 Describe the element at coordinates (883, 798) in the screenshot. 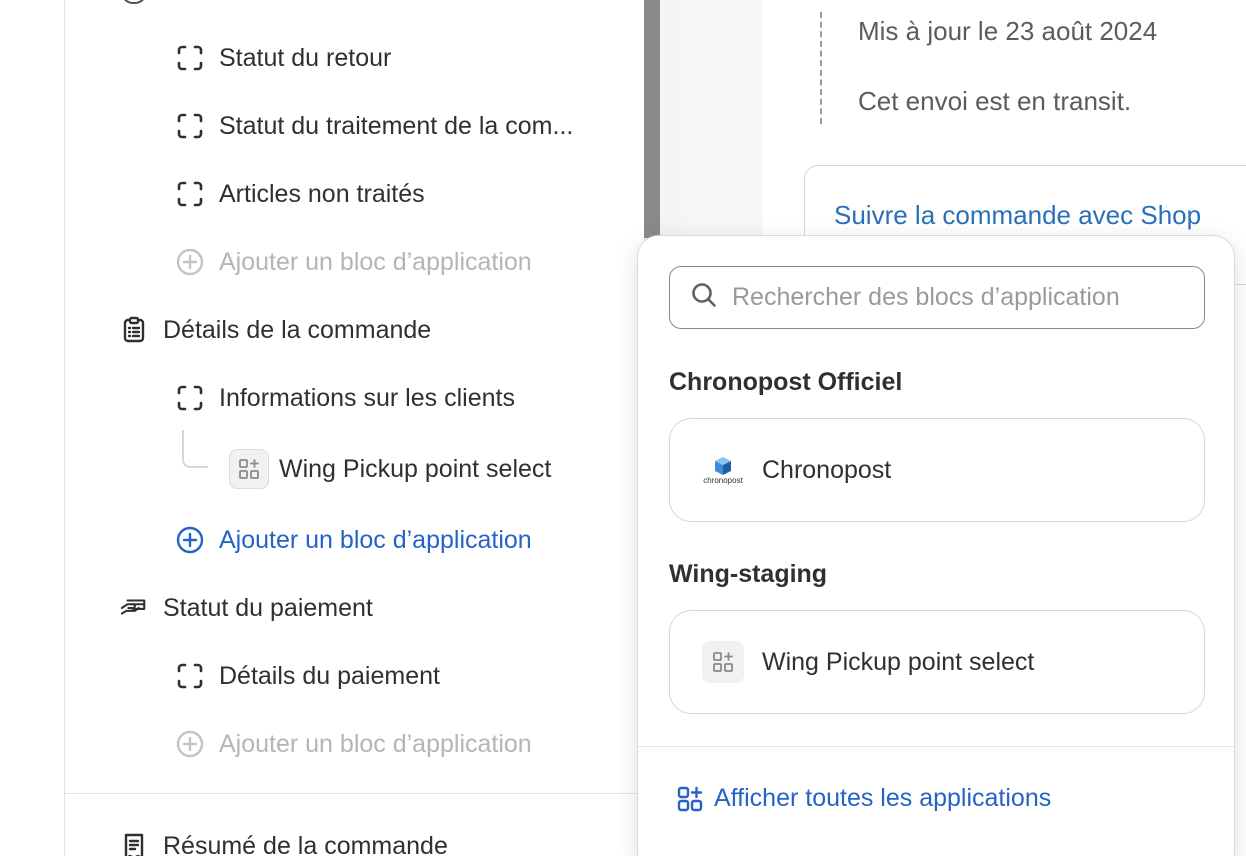

I see `show-all-apps-label: Afficher toutes les applications` at that location.